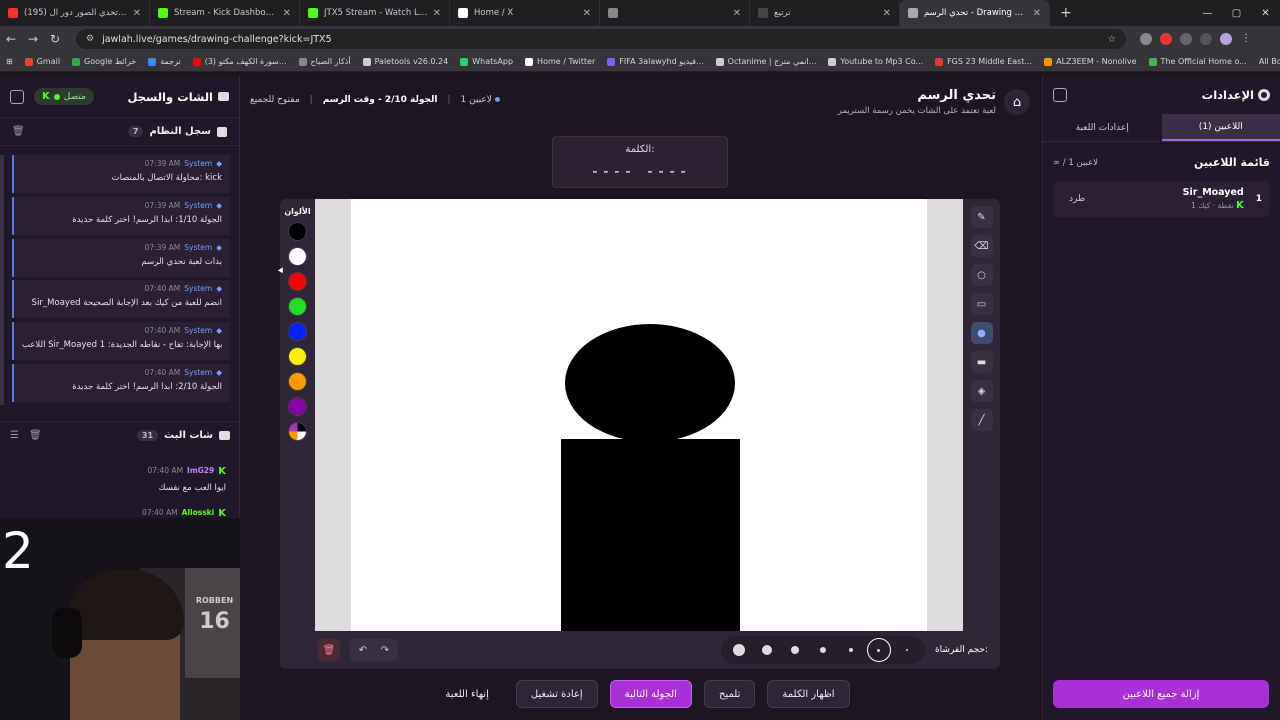 This screenshot has height=720, width=1280. Describe the element at coordinates (164, 61) in the screenshot. I see `bookmark-item: ترجمة` at that location.